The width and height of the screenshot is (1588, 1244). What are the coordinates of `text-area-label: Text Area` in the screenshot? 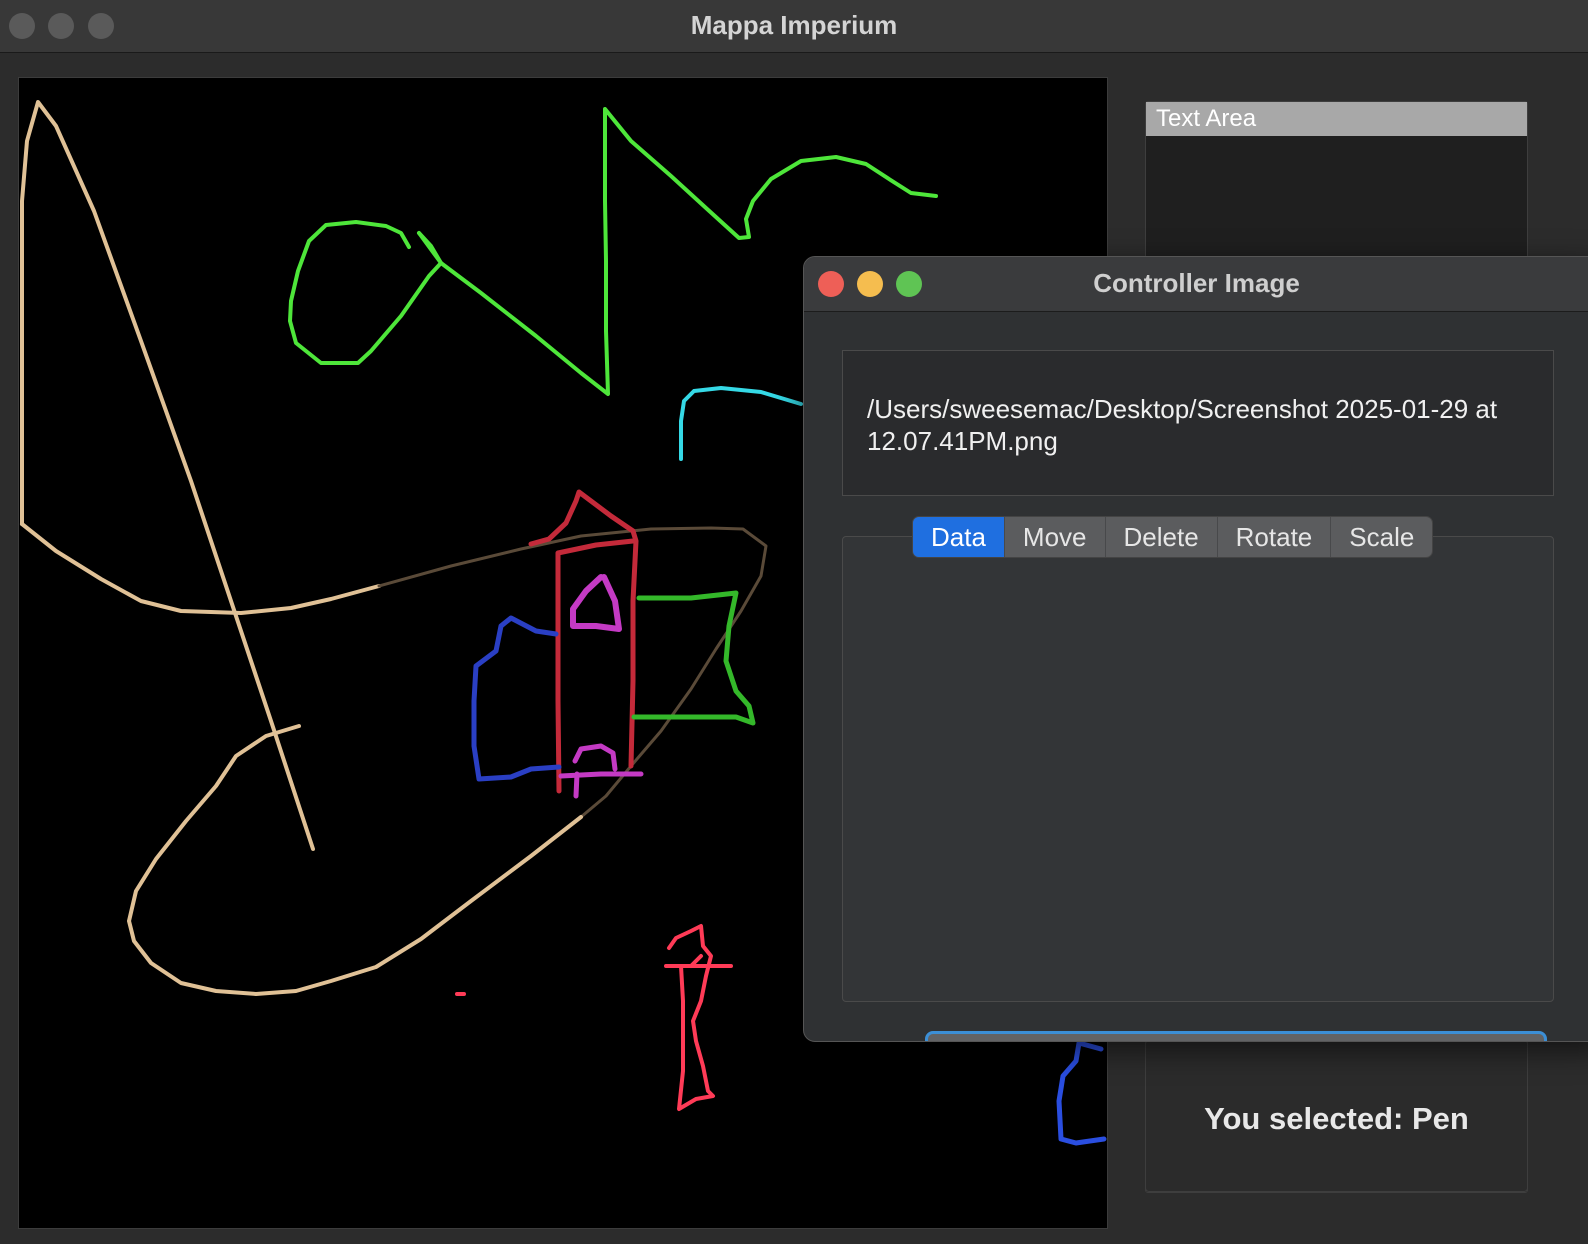 It's located at (1336, 119).